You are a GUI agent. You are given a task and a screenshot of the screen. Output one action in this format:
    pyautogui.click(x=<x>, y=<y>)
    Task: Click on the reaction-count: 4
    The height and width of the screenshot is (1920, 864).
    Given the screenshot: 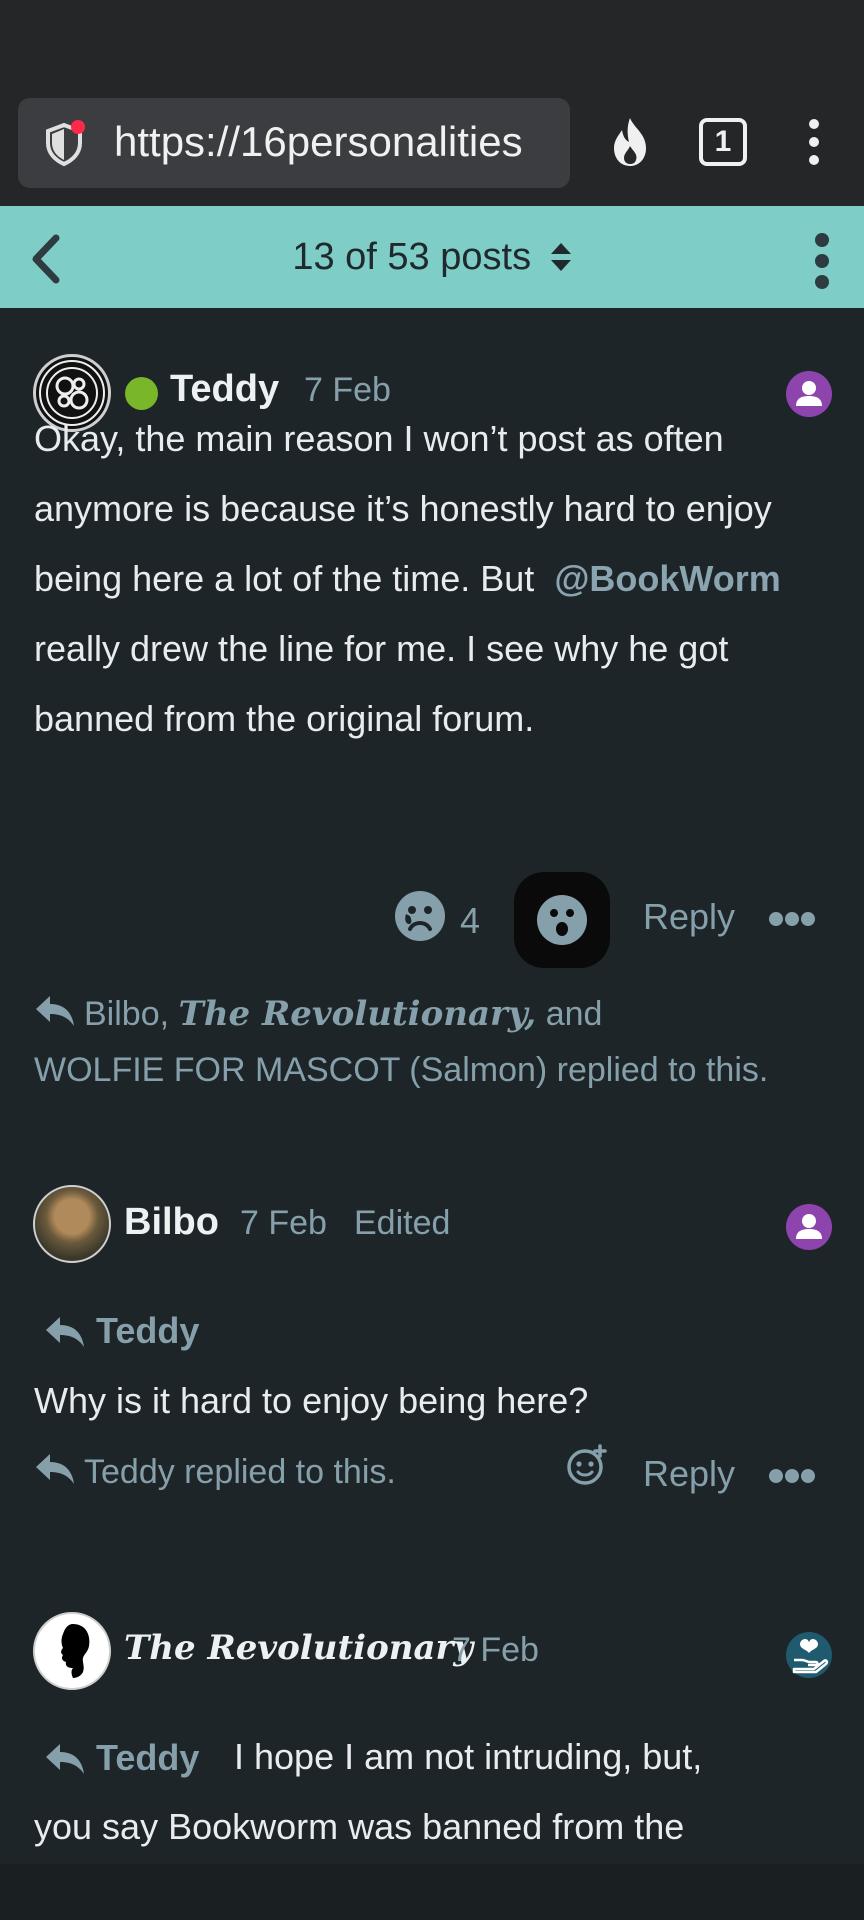 What is the action you would take?
    pyautogui.click(x=470, y=920)
    